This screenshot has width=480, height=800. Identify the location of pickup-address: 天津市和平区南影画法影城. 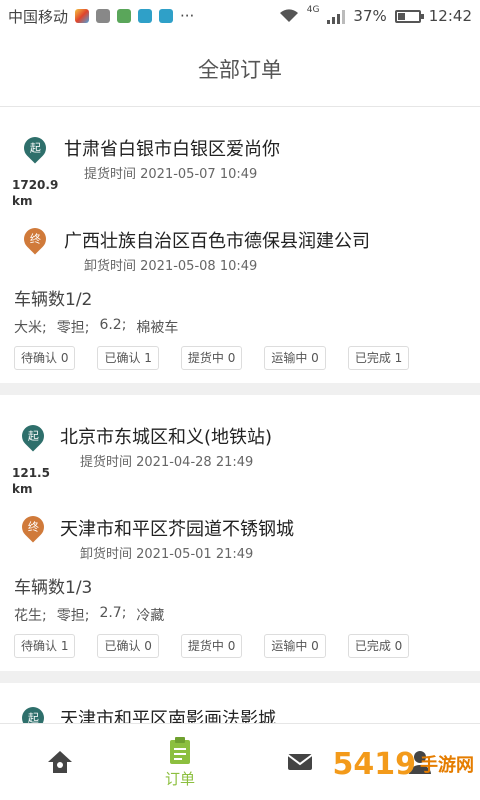
(168, 716).